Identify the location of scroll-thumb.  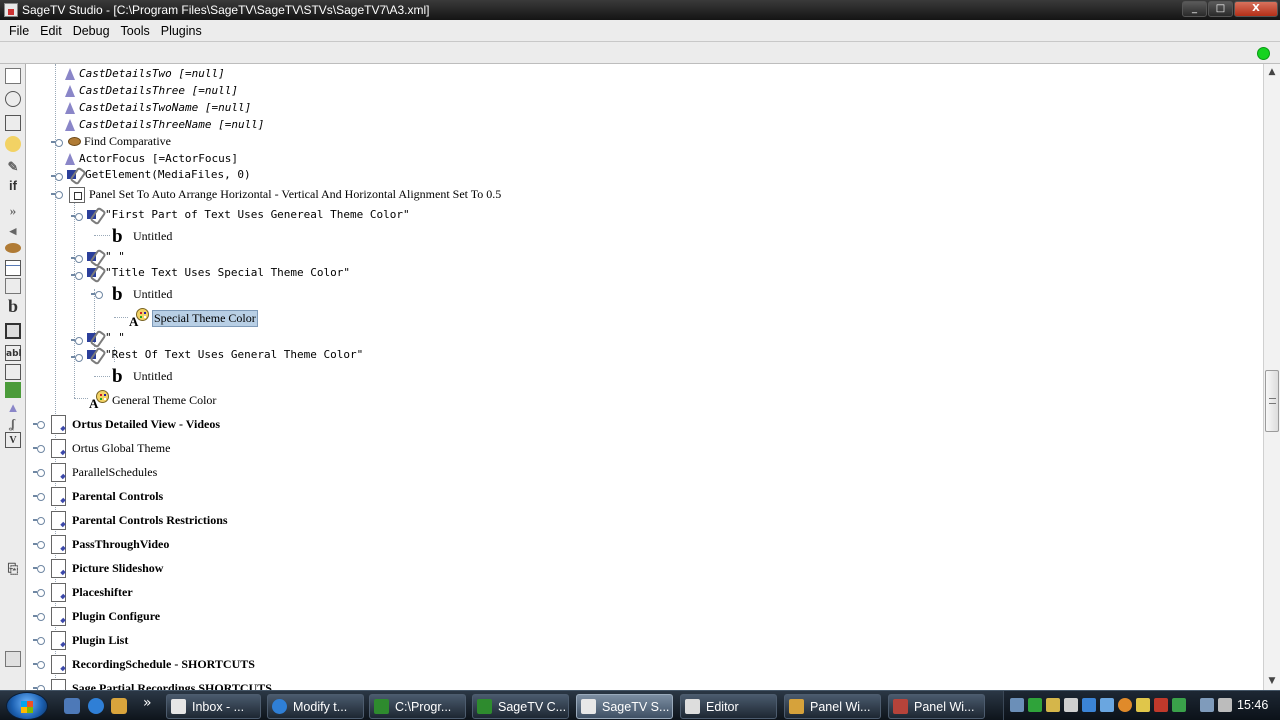
(1272, 401).